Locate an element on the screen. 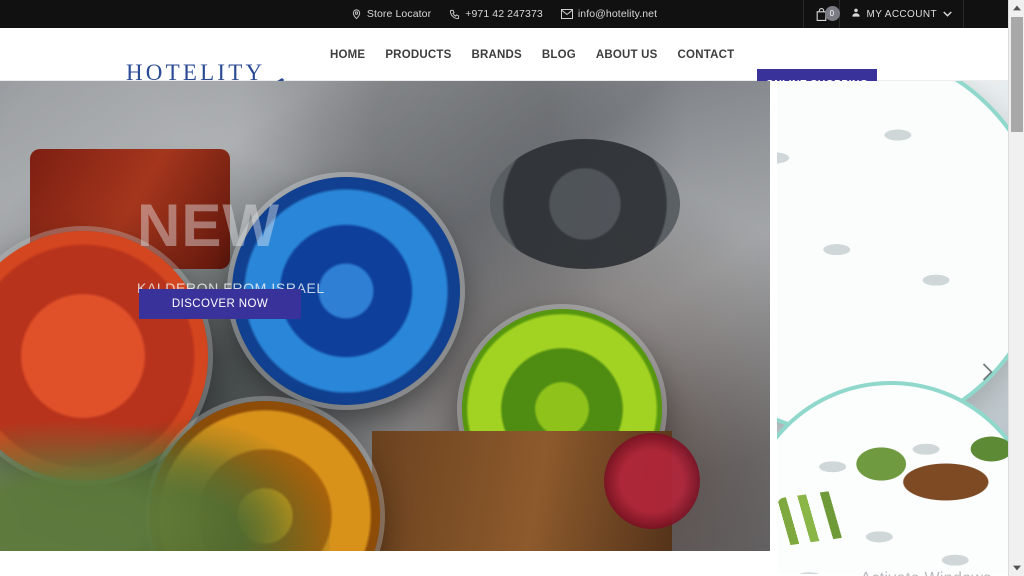 Image resolution: width=1024 pixels, height=576 pixels. my-account-label: MY ACCOUNT is located at coordinates (901, 14).